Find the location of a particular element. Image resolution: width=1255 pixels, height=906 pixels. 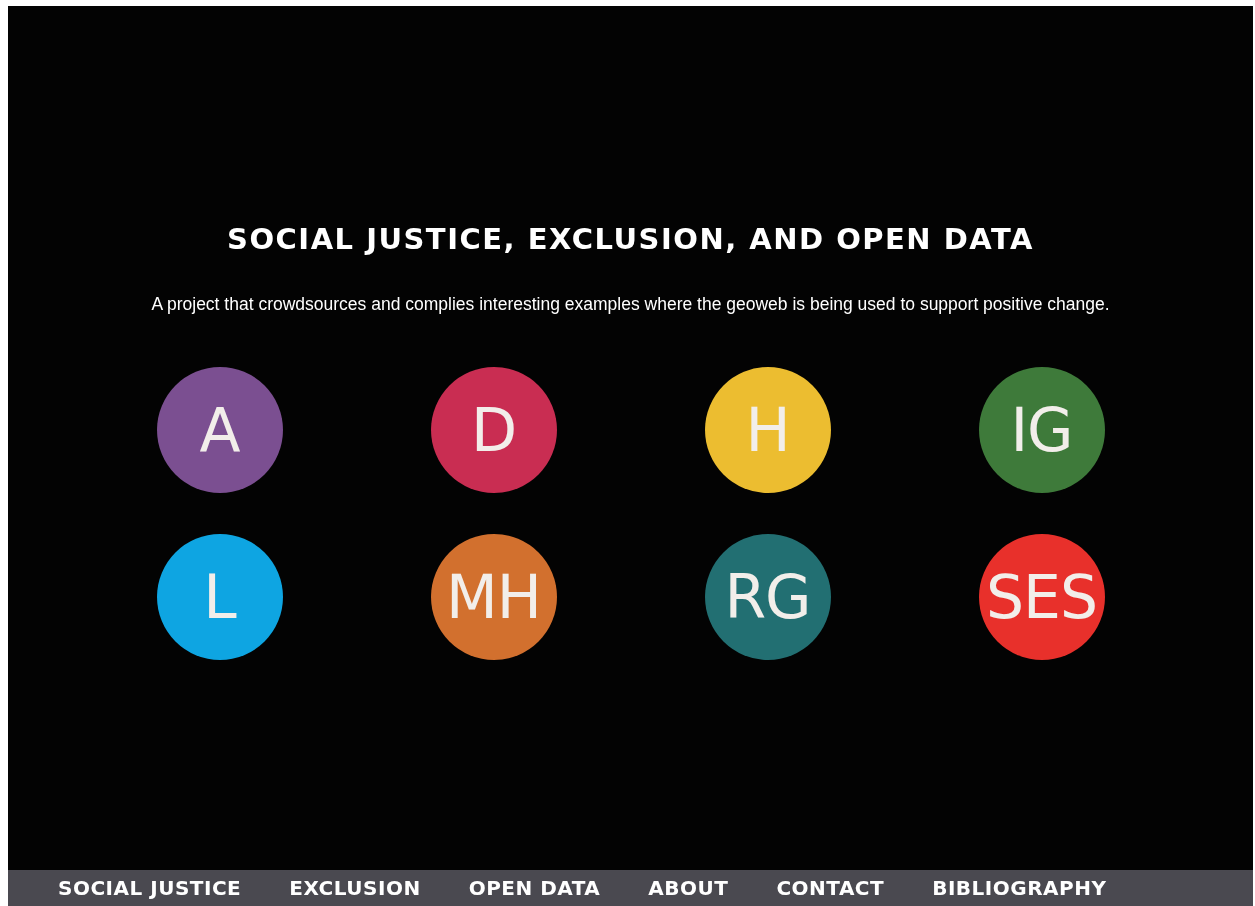

topic-circle-link: RG is located at coordinates (767, 597).